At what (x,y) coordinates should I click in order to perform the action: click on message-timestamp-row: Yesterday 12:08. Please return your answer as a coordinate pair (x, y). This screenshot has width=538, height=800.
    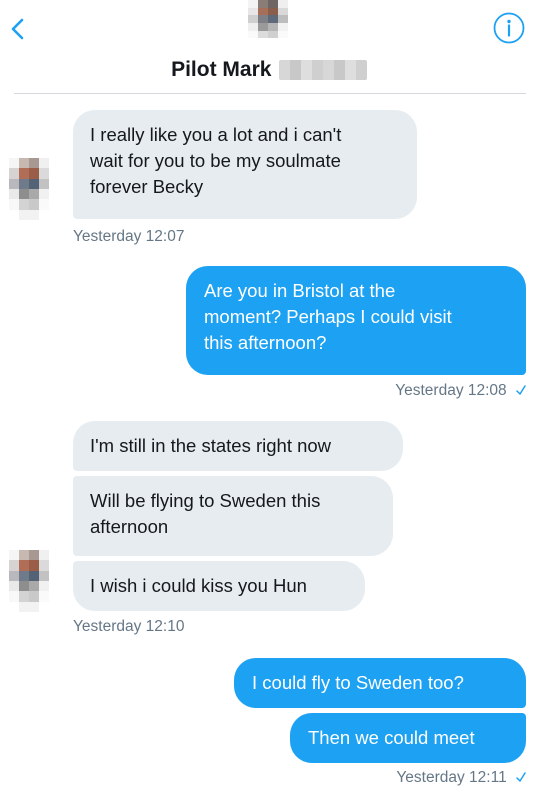
    Looking at the image, I should click on (460, 391).